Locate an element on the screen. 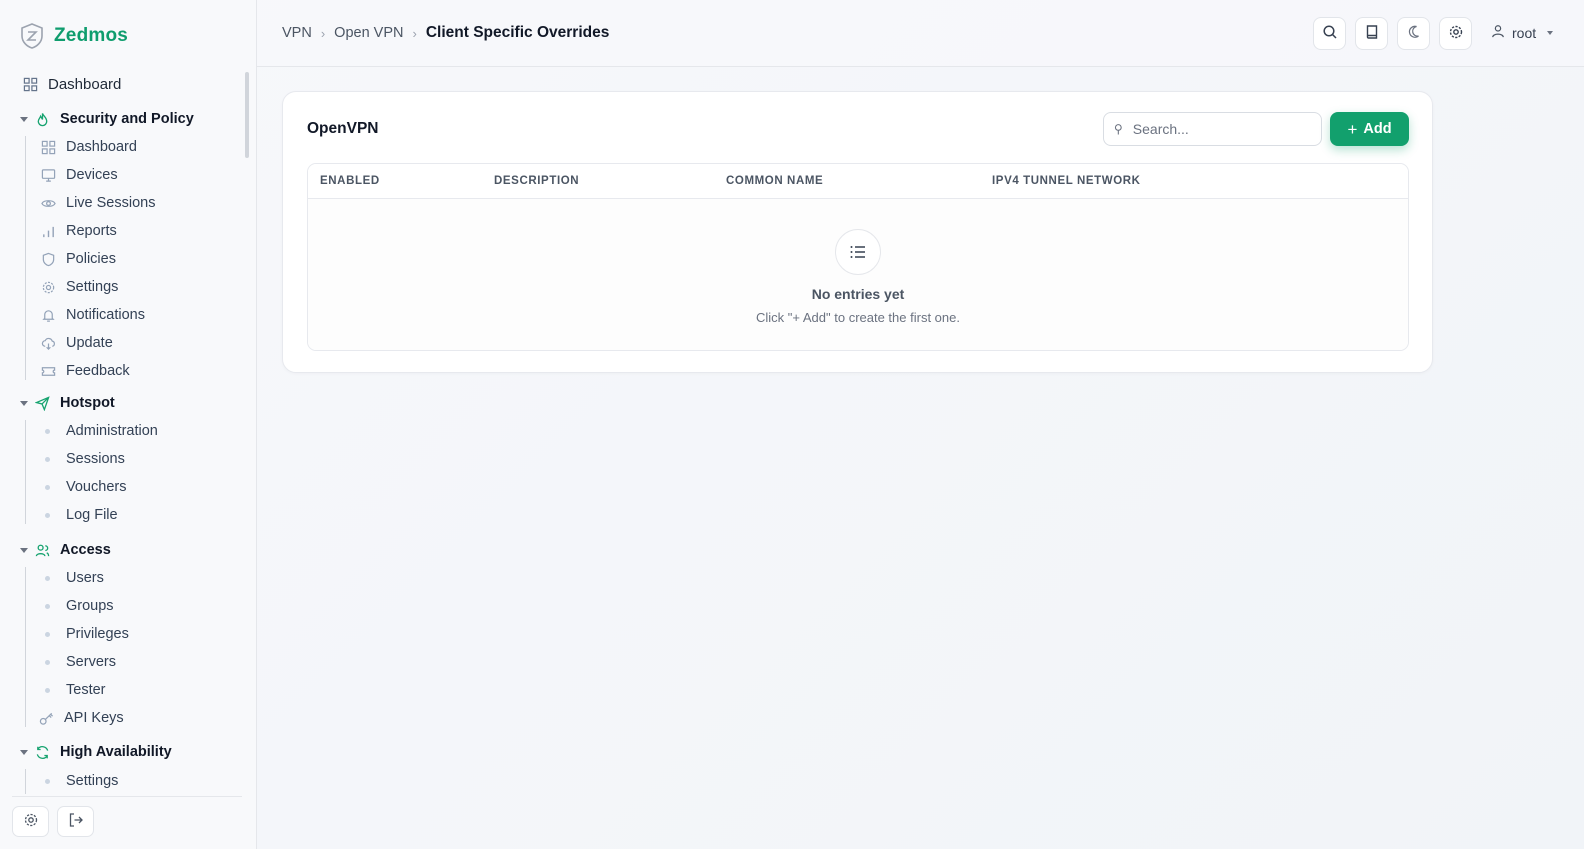  sidebar-group-high-availability: High Availability is located at coordinates (96, 752).